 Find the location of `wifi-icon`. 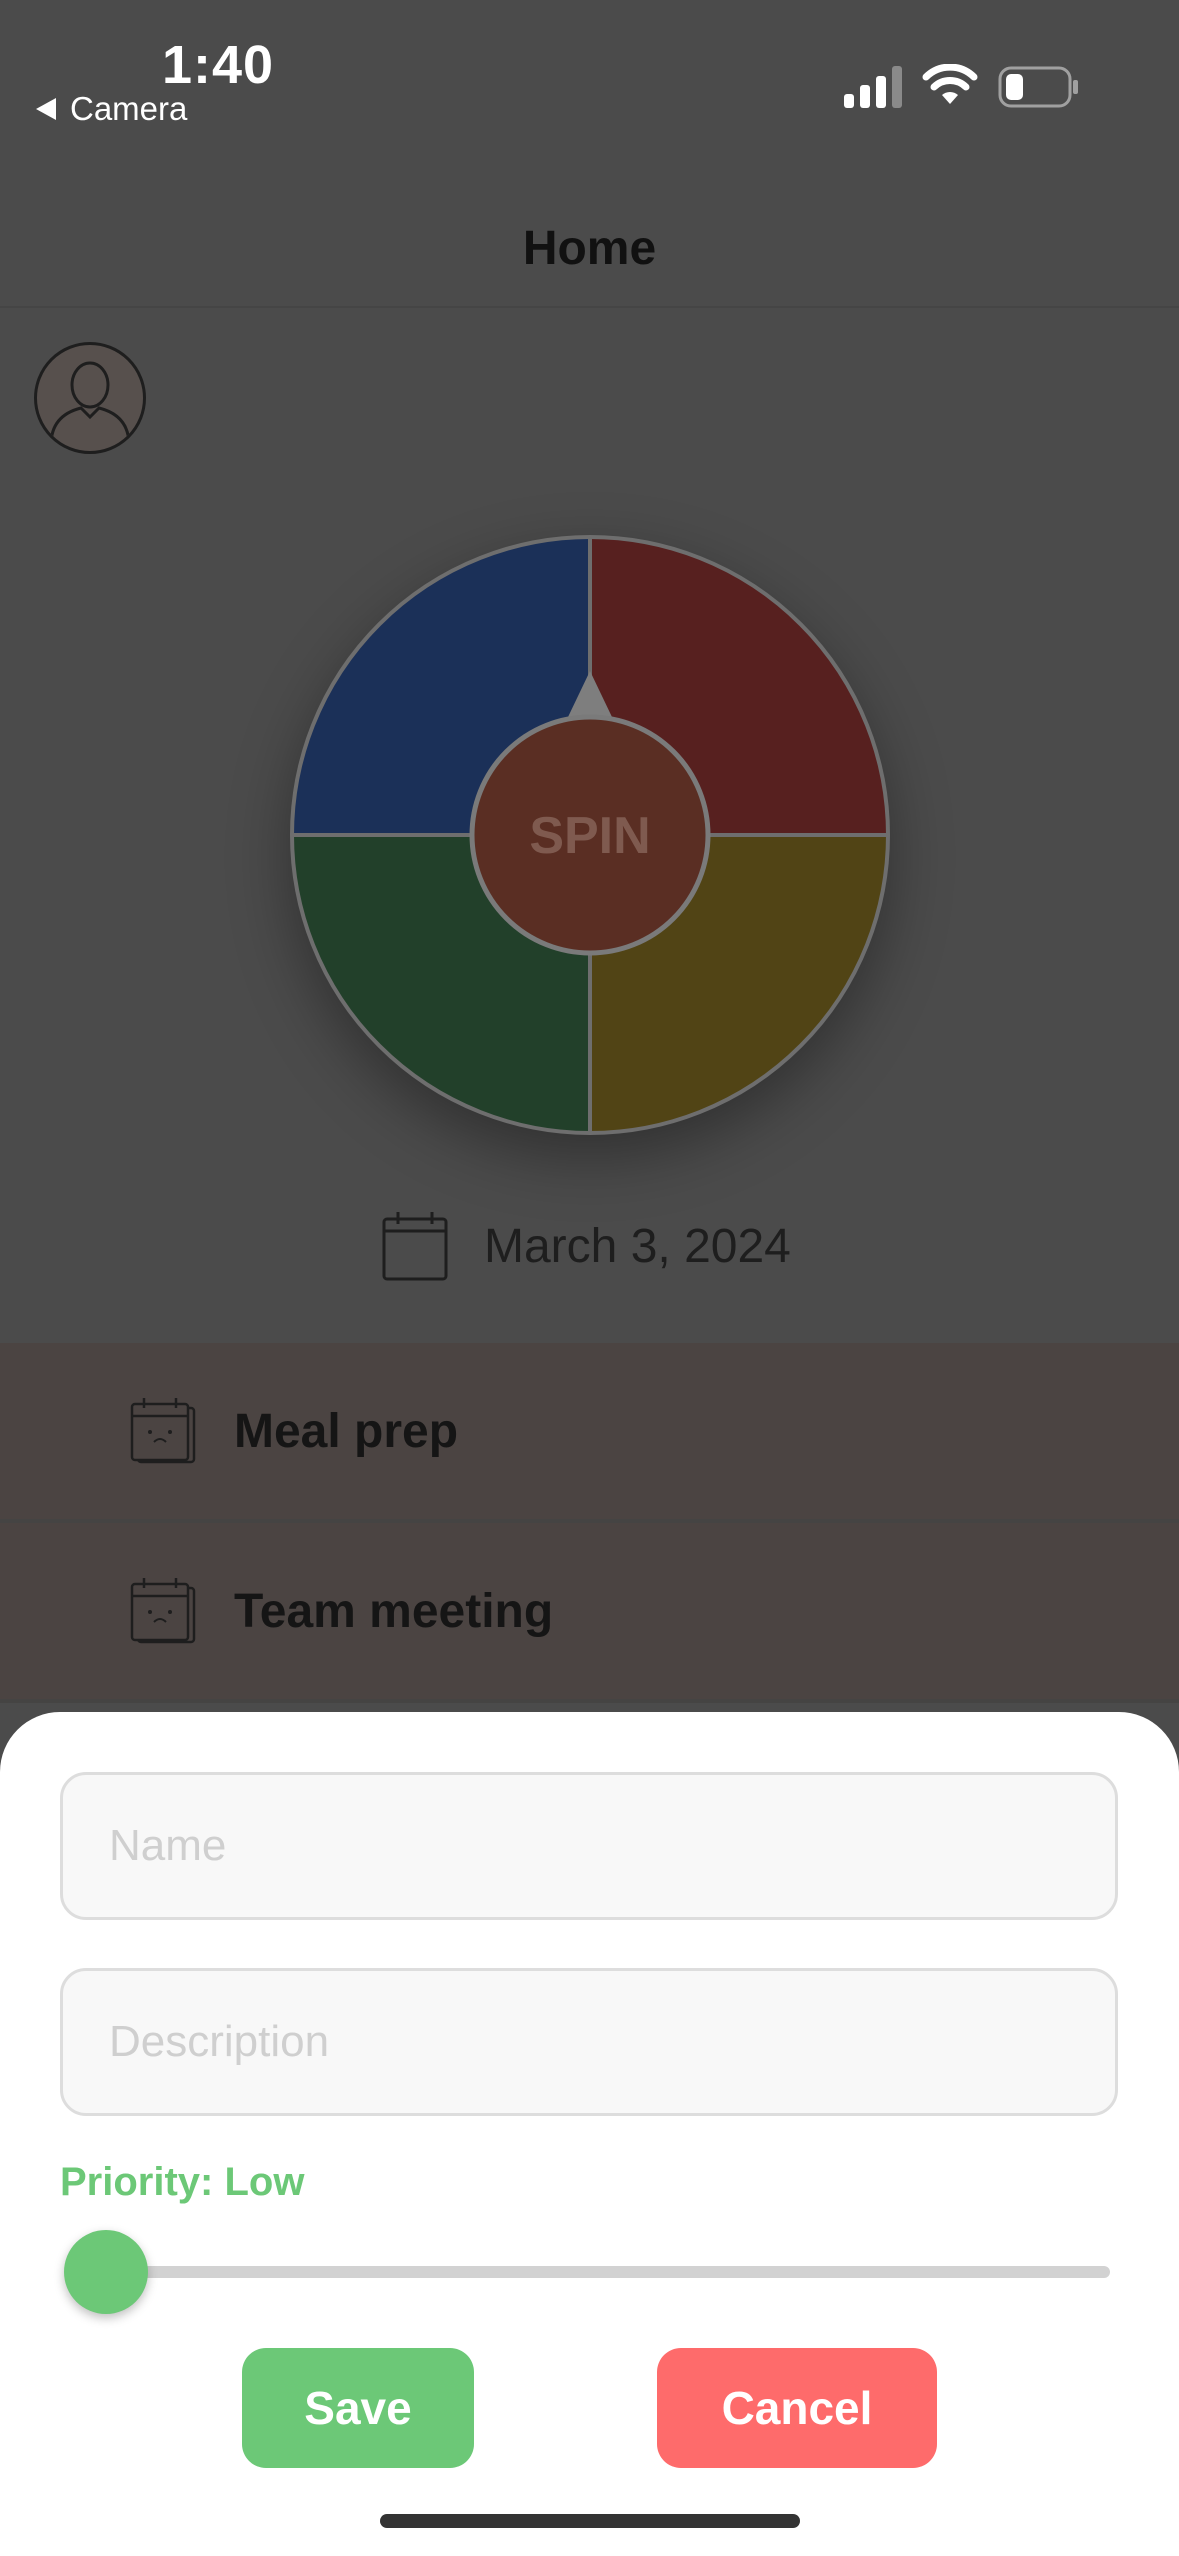

wifi-icon is located at coordinates (950, 84).